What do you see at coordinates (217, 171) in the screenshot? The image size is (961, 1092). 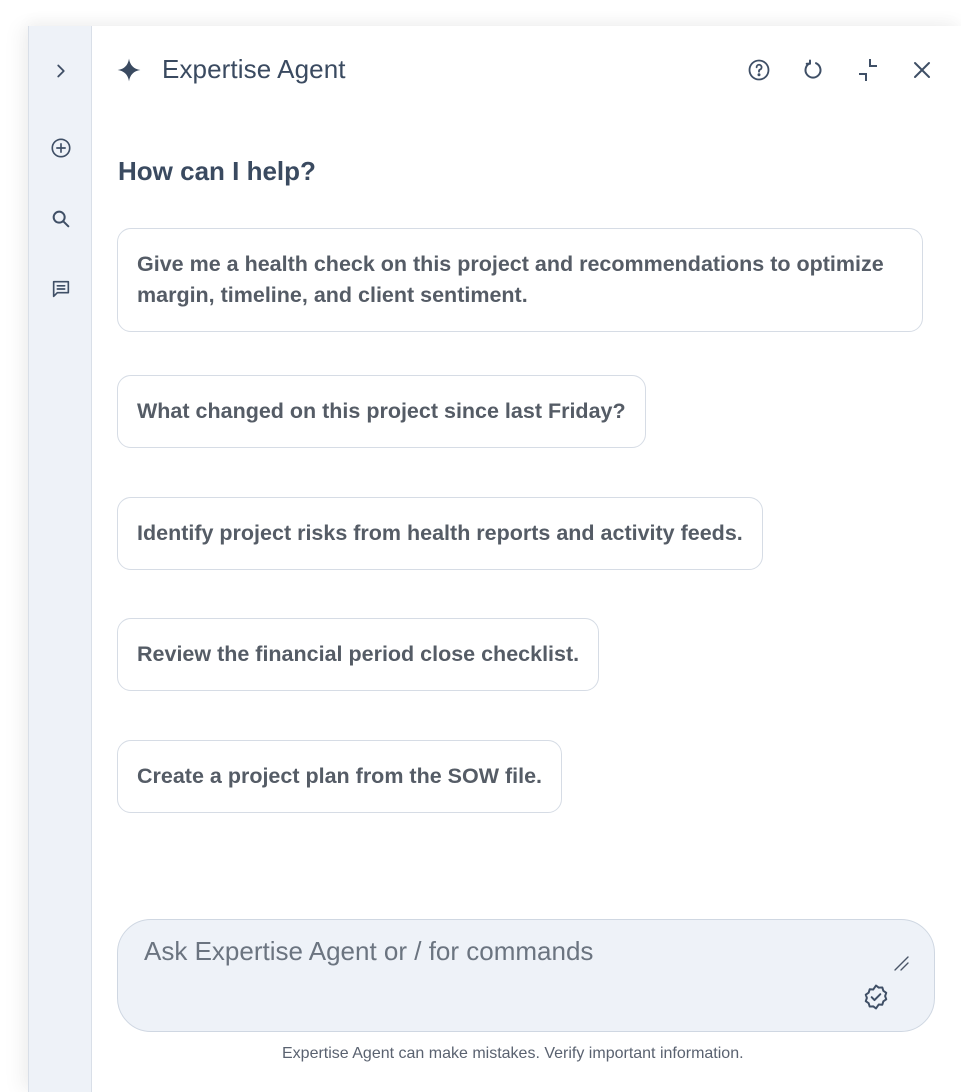 I see `greeting-heading: How can I help?` at bounding box center [217, 171].